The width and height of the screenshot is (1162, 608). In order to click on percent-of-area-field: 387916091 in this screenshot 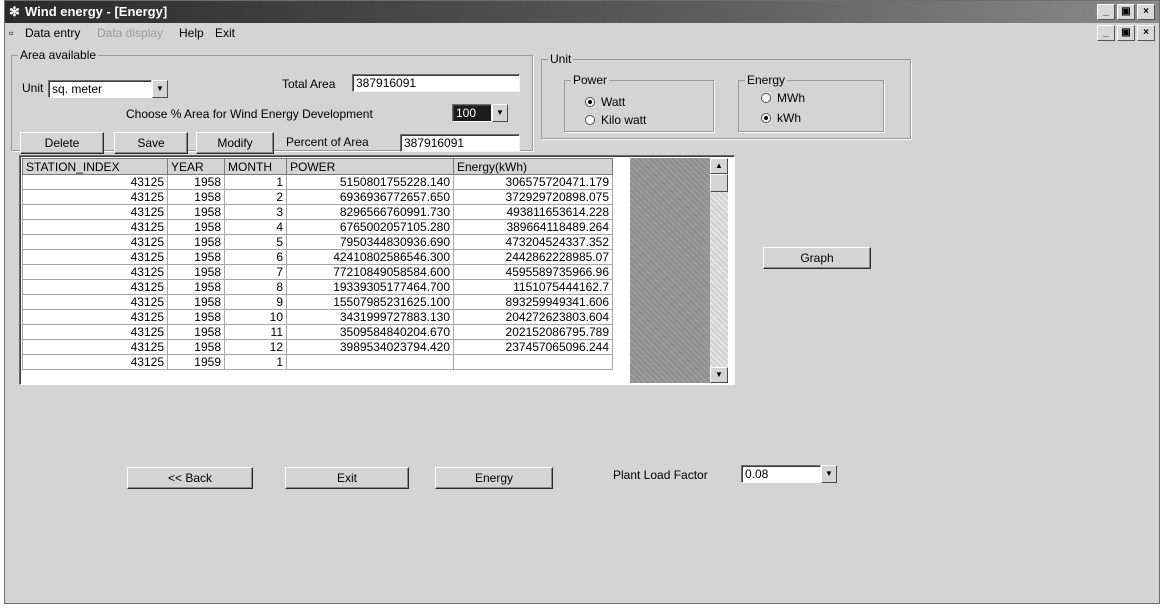, I will do `click(460, 143)`.